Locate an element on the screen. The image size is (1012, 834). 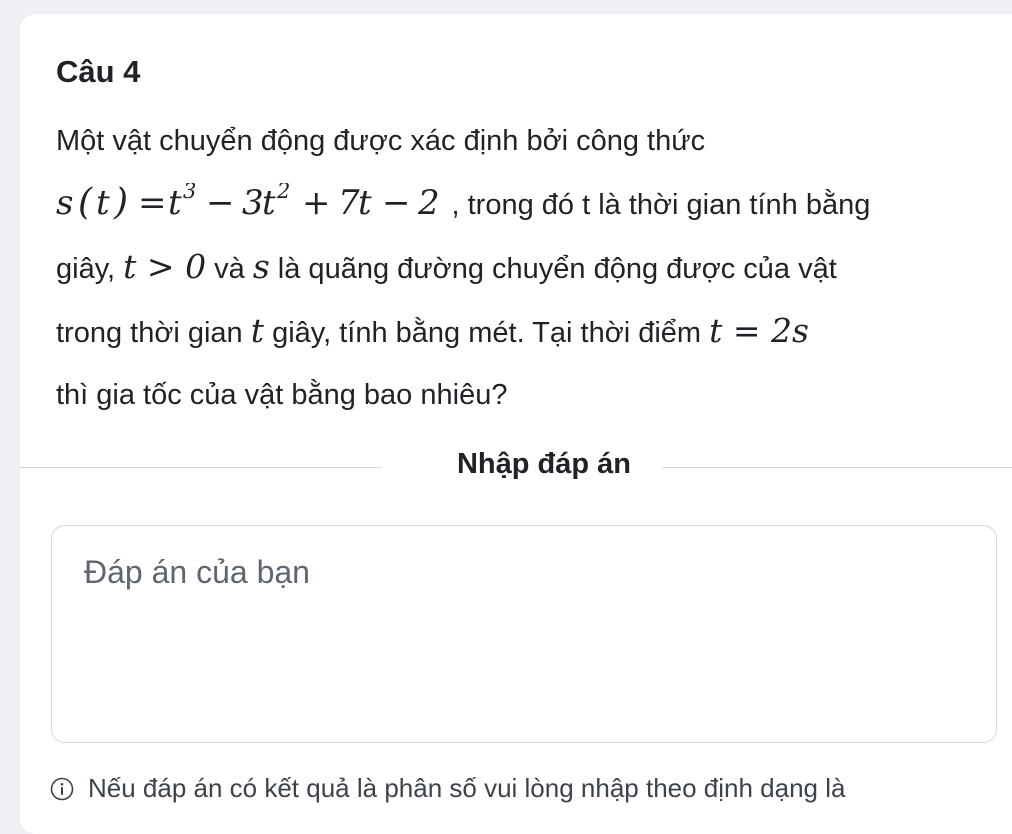
question-line-2-text: , trong đó t là thời gian tính bằng is located at coordinates (661, 205).